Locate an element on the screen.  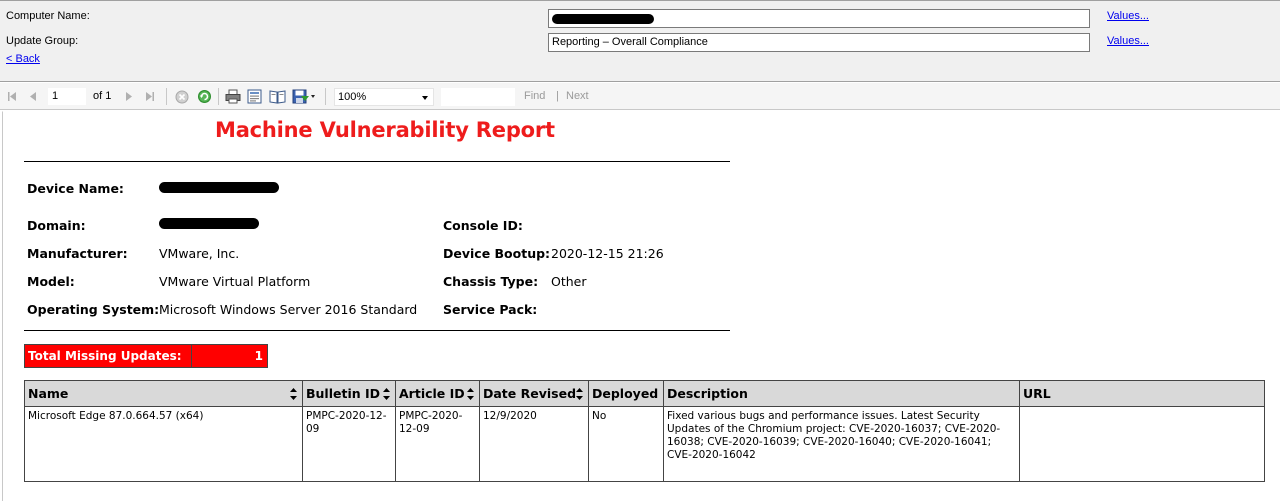
find-link: Find is located at coordinates (534, 96).